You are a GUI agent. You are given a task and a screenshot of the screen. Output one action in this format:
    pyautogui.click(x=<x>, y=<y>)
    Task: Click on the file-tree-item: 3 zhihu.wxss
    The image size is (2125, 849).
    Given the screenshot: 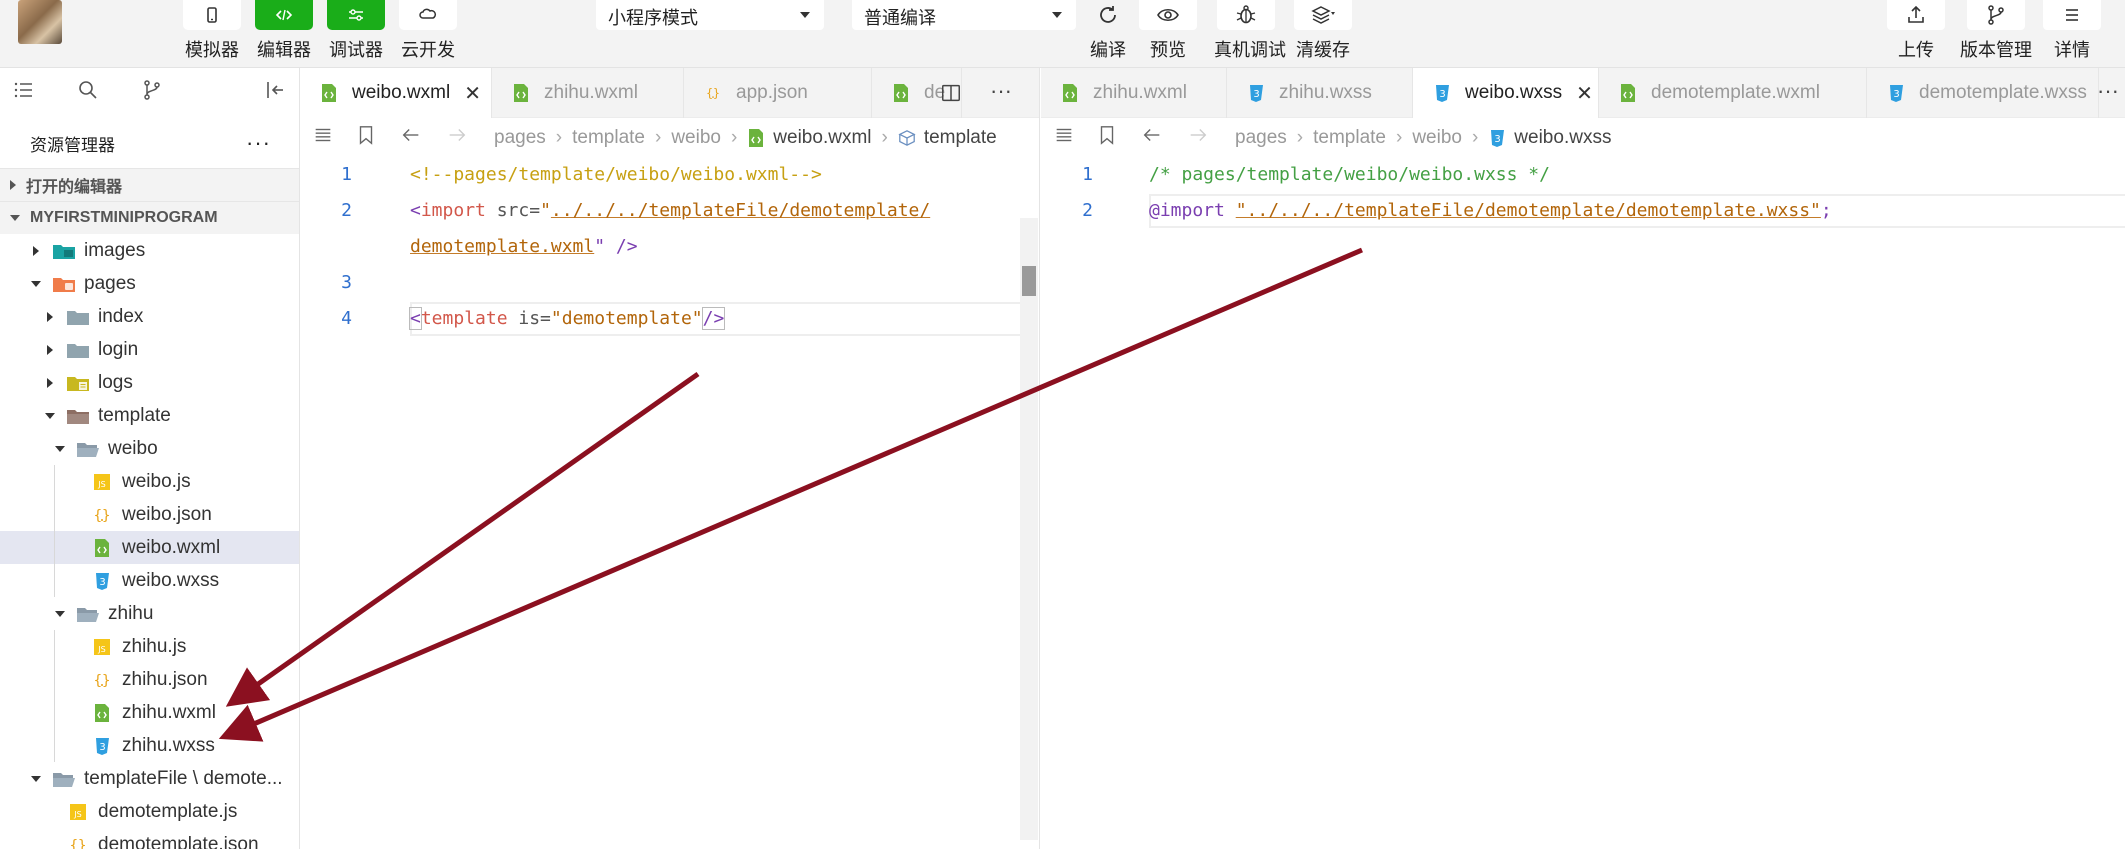 What is the action you would take?
    pyautogui.click(x=149, y=745)
    